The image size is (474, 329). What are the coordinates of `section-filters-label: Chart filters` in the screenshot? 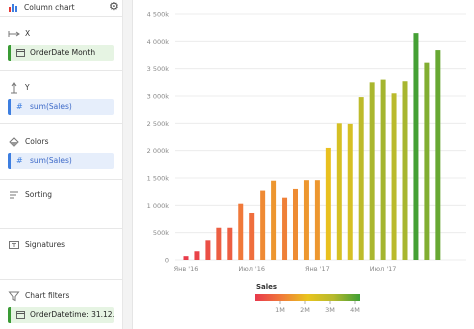 It's located at (47, 295).